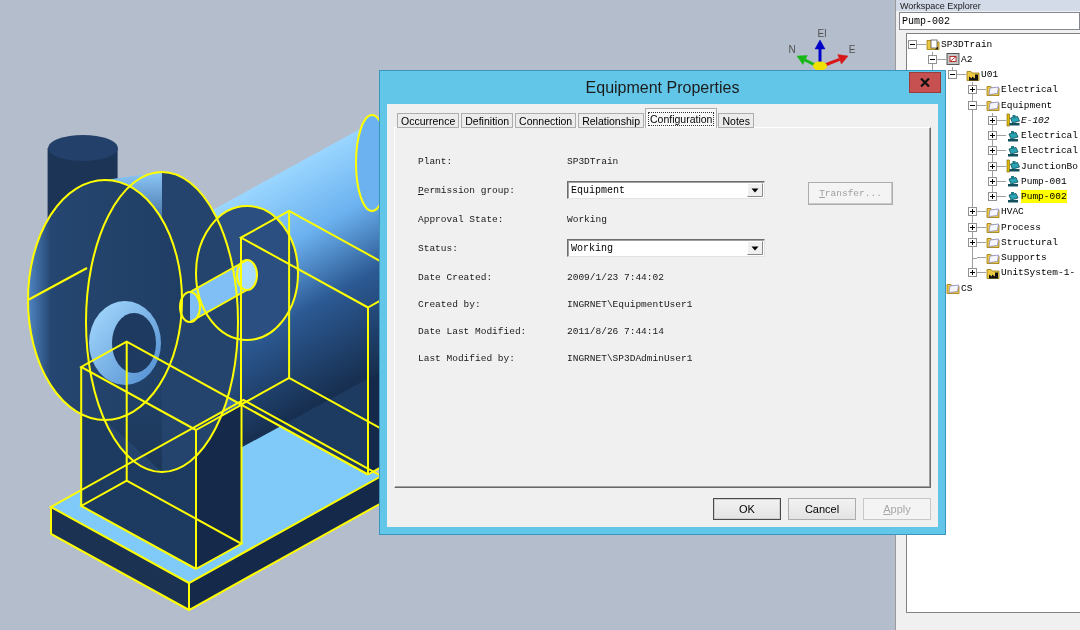  Describe the element at coordinates (666, 190) in the screenshot. I see `dropdown-field: Equipment` at that location.